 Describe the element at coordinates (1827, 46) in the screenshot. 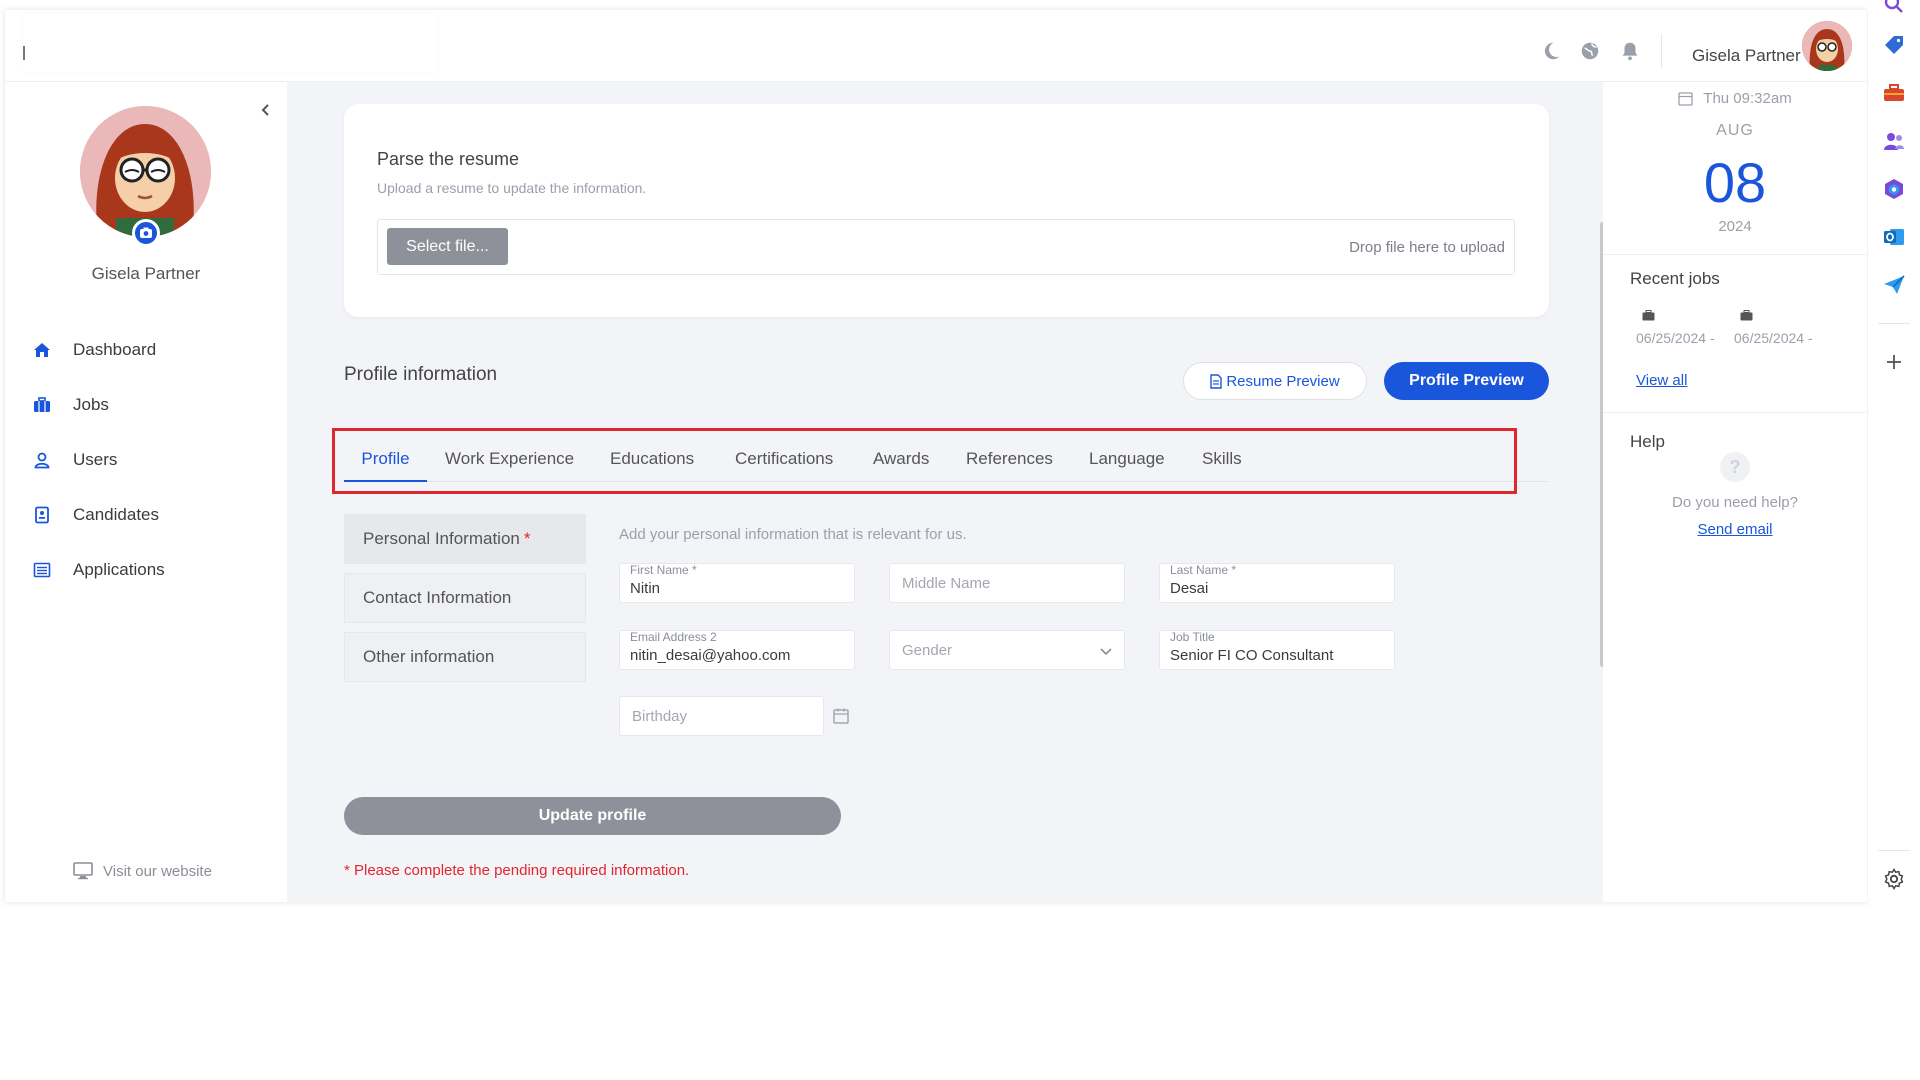

I see `header-avatar` at that location.